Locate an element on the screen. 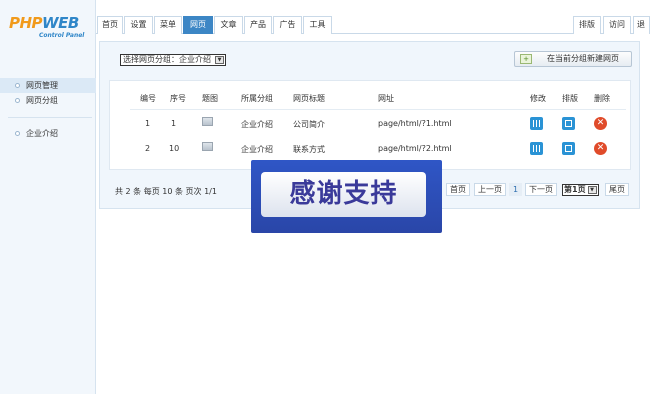 This screenshot has height=394, width=650. first-page-button: 首页 is located at coordinates (458, 189).